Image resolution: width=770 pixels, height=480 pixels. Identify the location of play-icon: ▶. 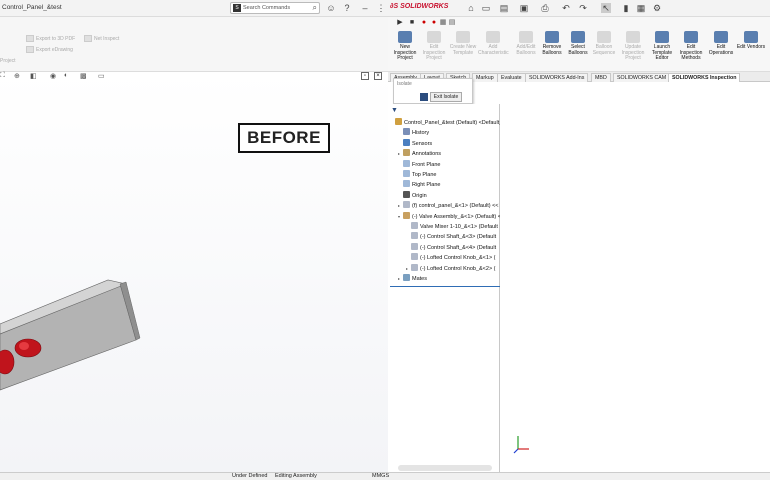
(400, 23).